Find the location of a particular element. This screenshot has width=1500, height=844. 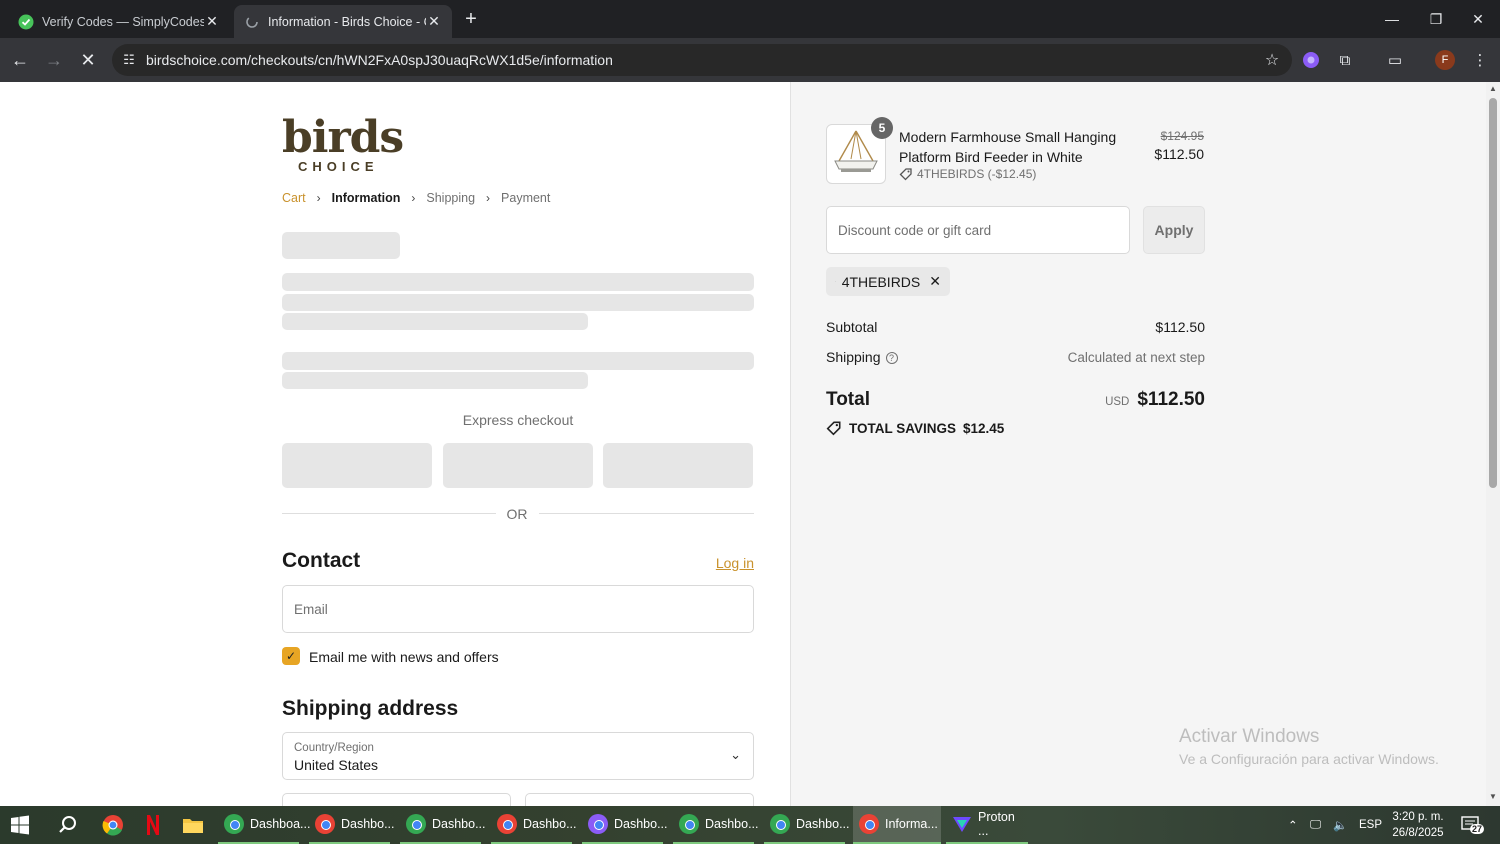

apply-button: Apply is located at coordinates (1174, 230).